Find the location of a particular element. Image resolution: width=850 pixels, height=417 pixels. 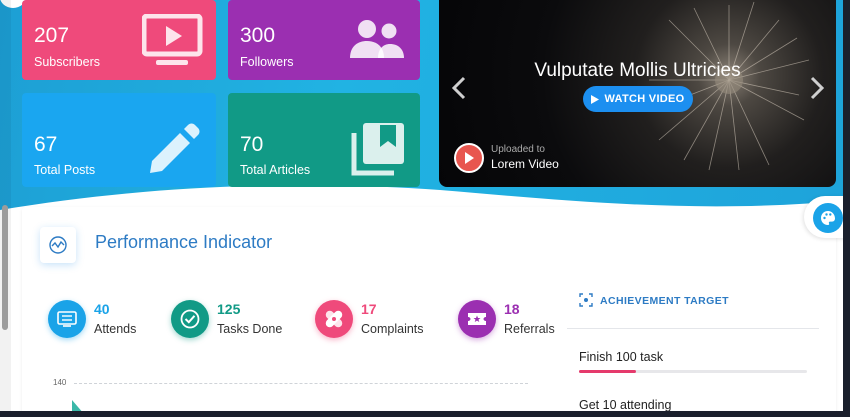

tasks-done-label: Tasks Done is located at coordinates (250, 329).